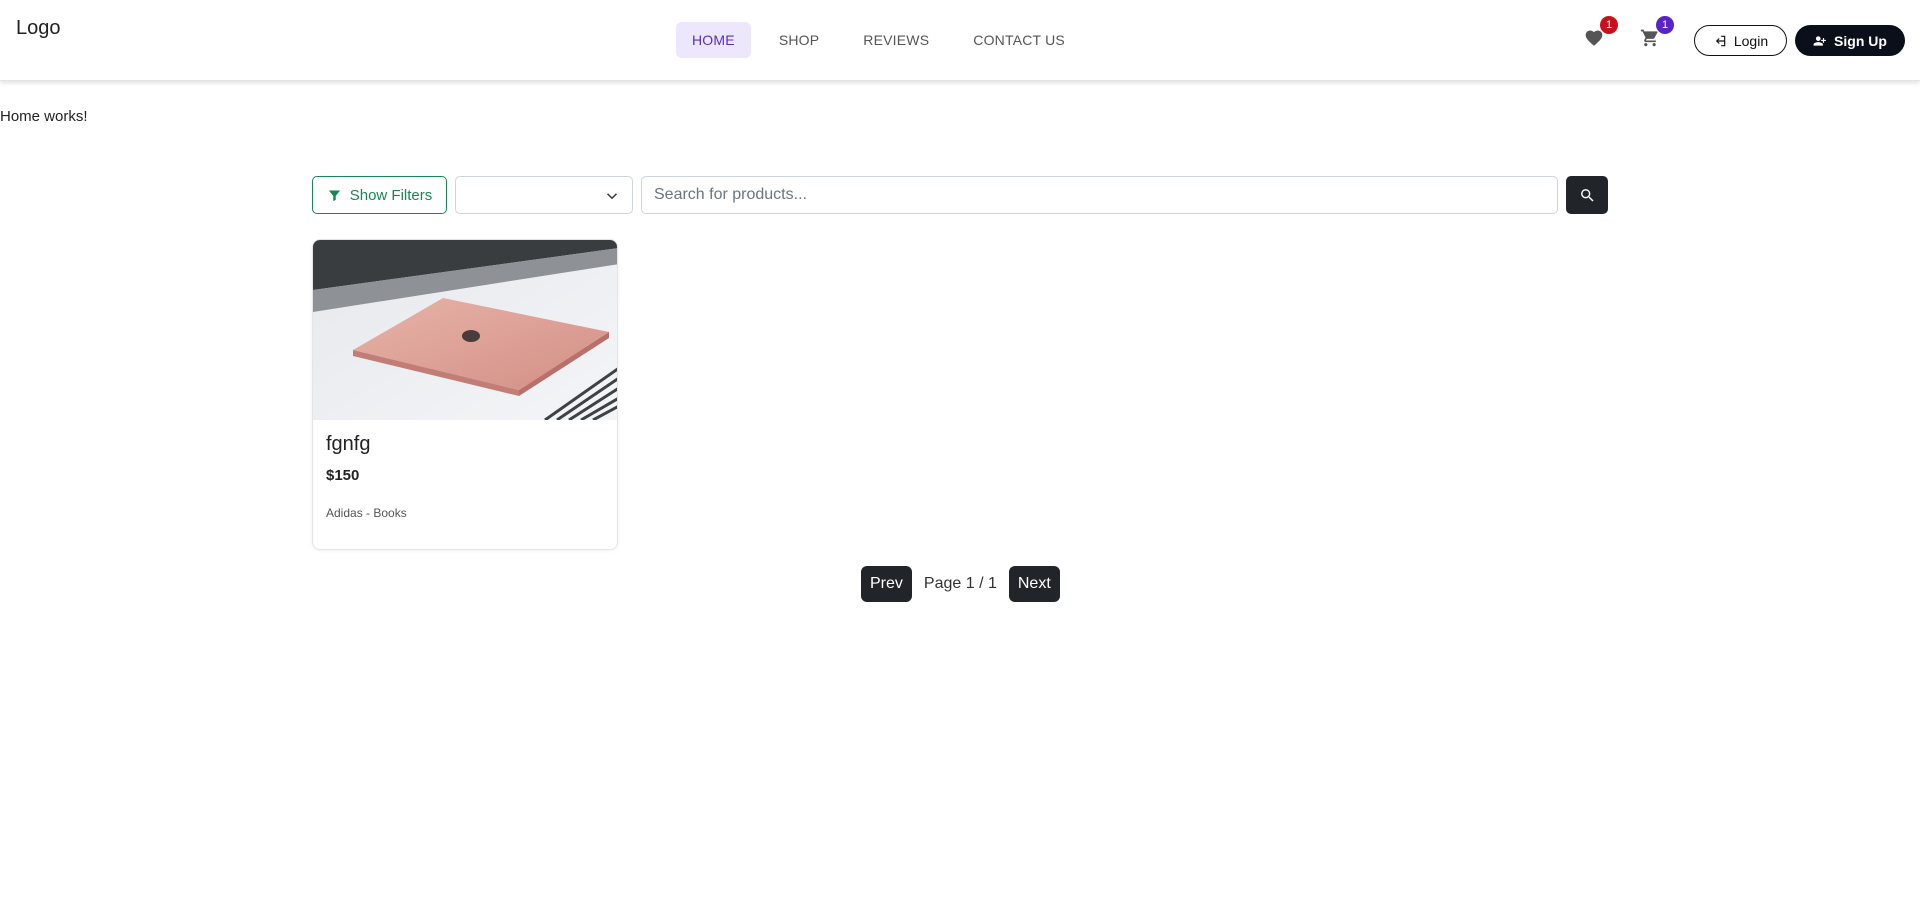 The width and height of the screenshot is (1920, 911). I want to click on logo: Logo, so click(37, 28).